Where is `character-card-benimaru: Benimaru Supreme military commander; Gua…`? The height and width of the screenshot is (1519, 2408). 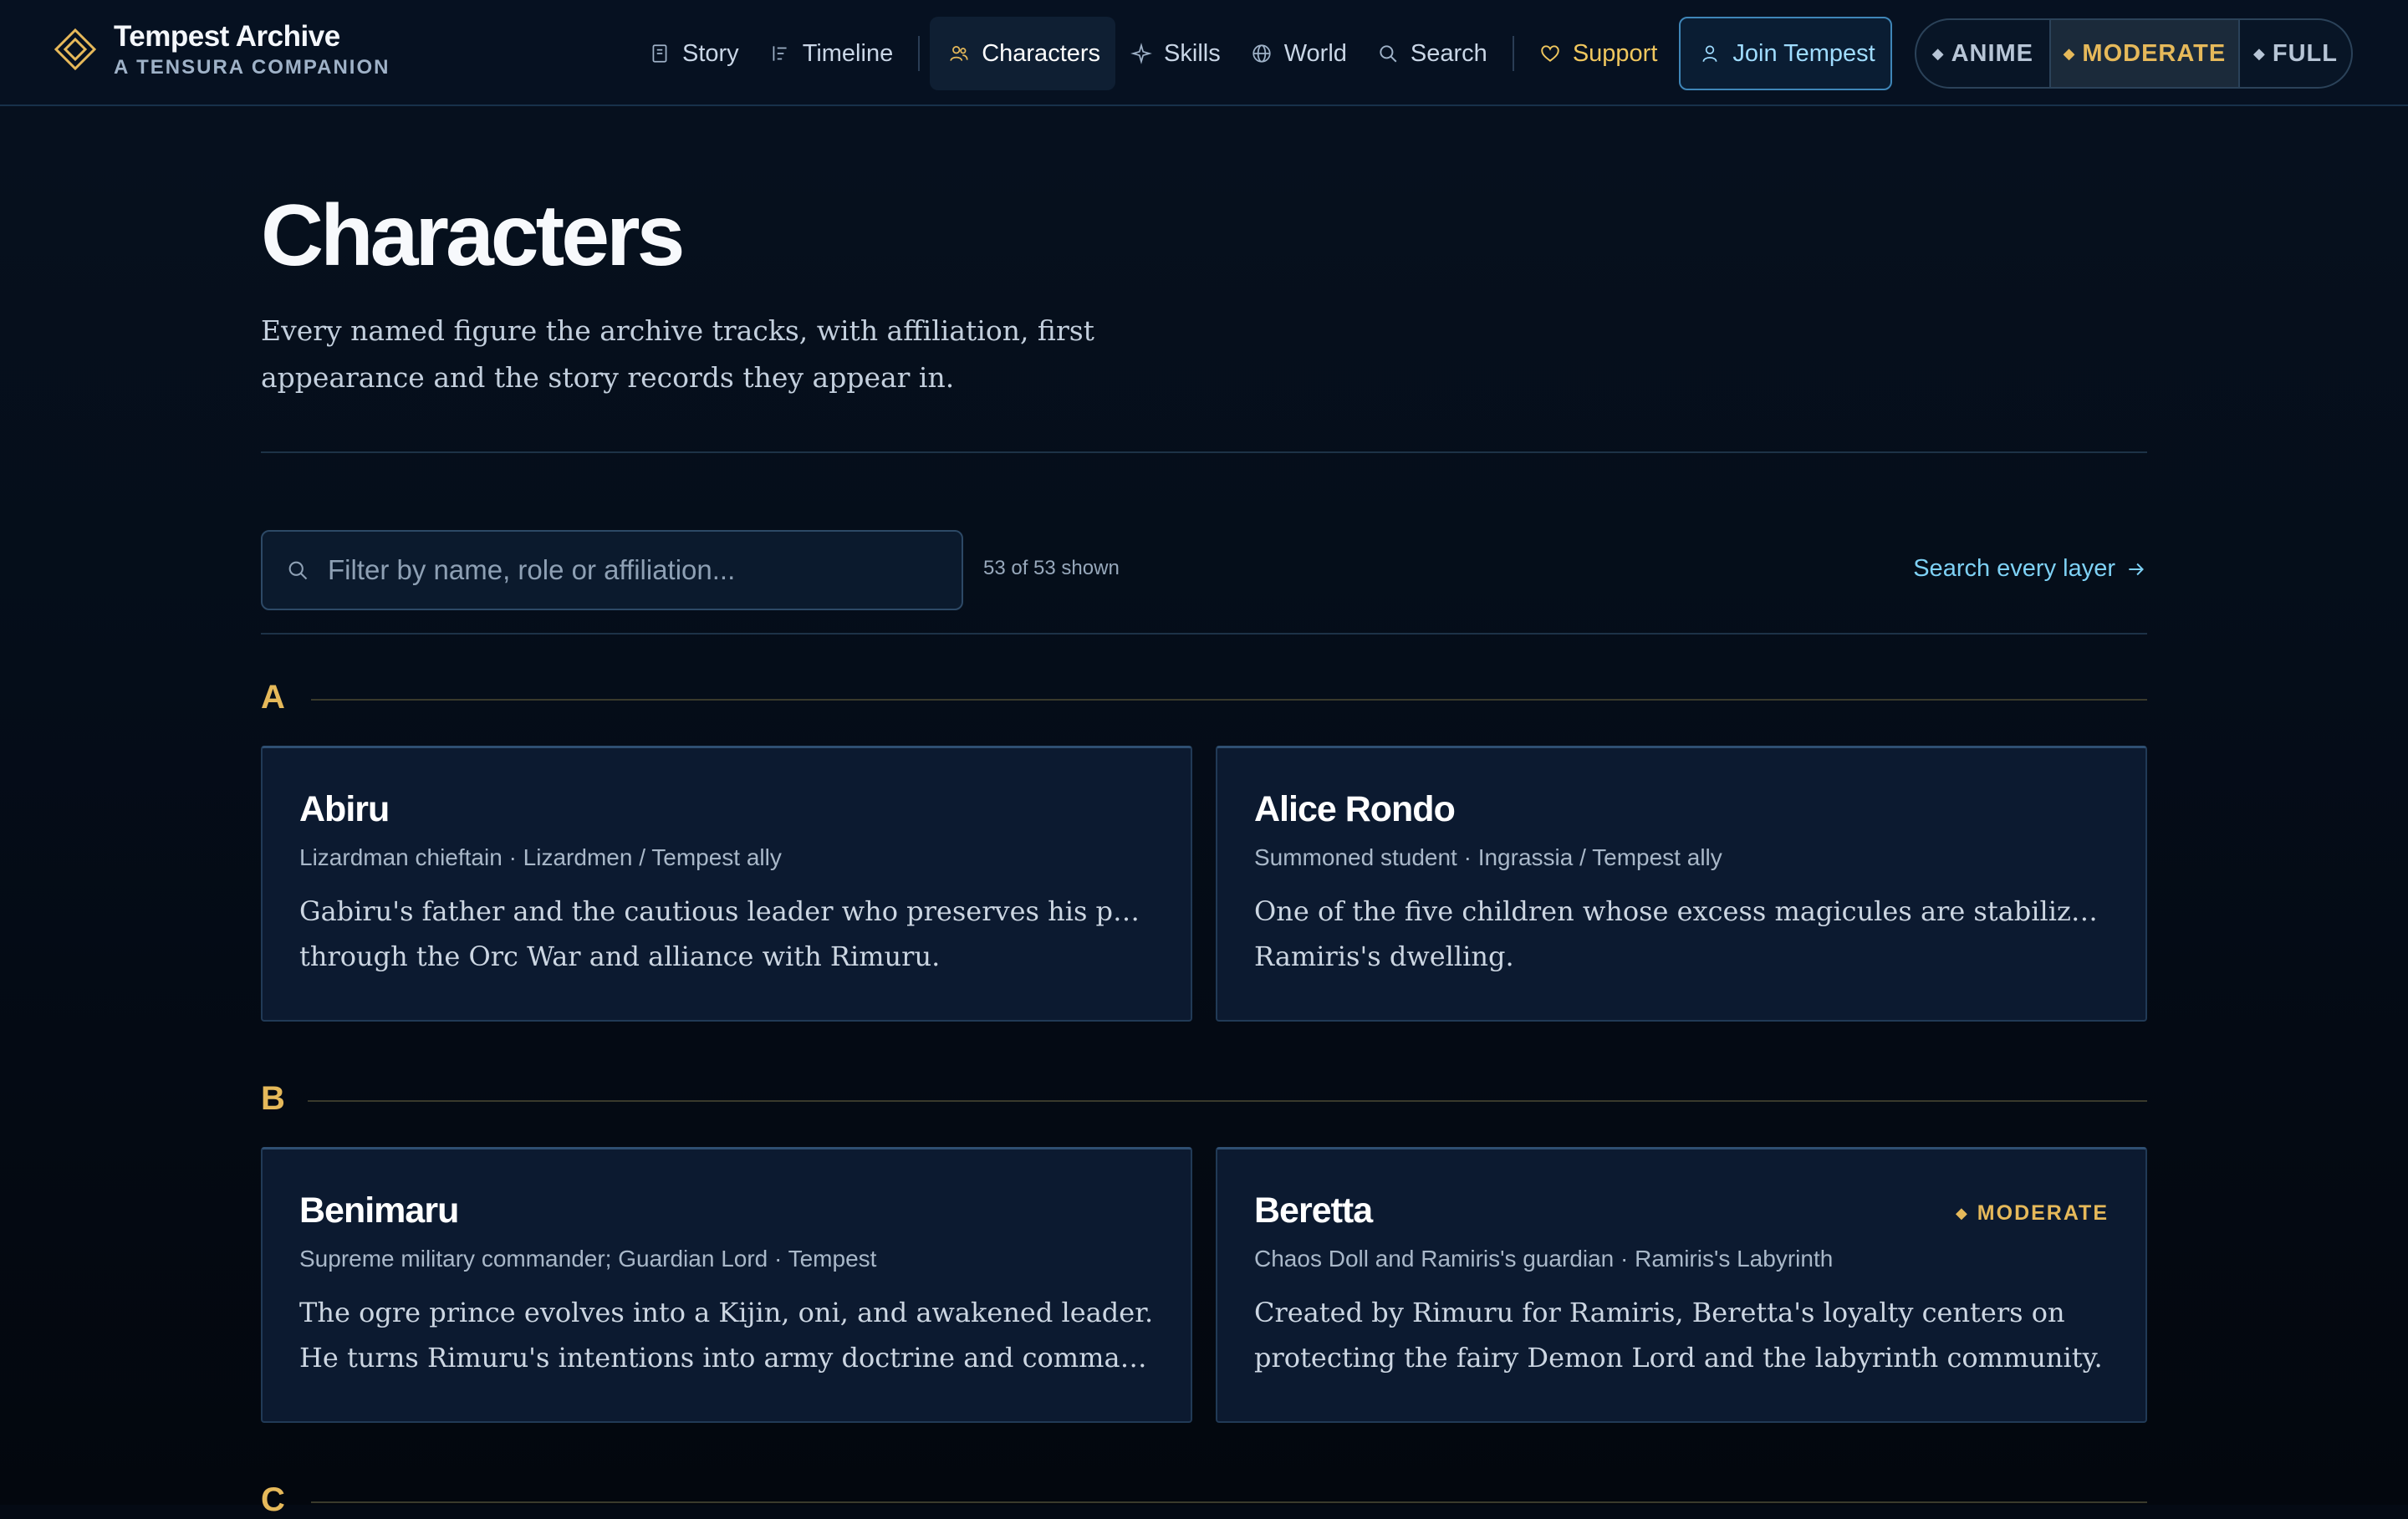 character-card-benimaru: Benimaru Supreme military commander; Gua… is located at coordinates (726, 1285).